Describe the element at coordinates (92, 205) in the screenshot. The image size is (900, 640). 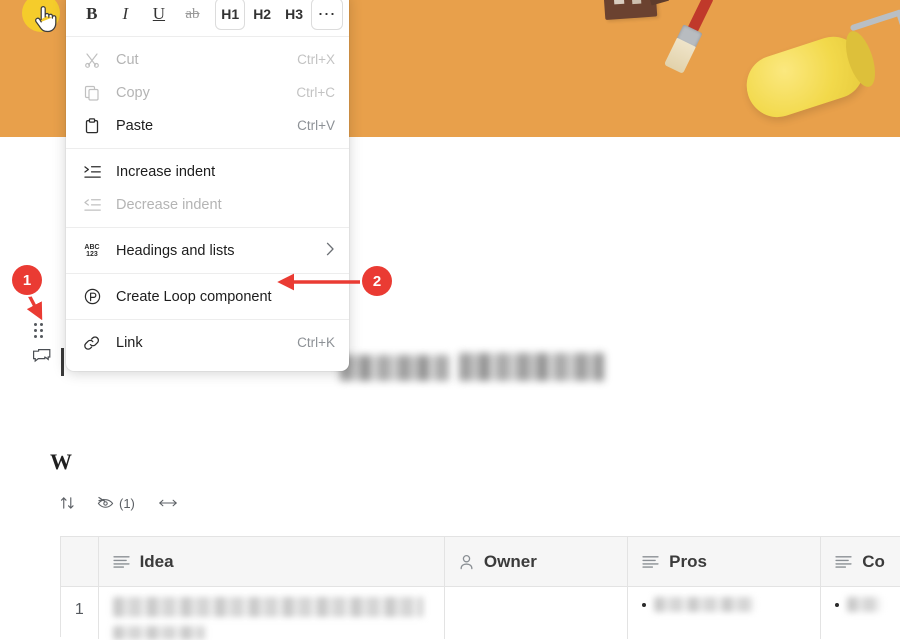
I see `decrease-indent-icon` at that location.